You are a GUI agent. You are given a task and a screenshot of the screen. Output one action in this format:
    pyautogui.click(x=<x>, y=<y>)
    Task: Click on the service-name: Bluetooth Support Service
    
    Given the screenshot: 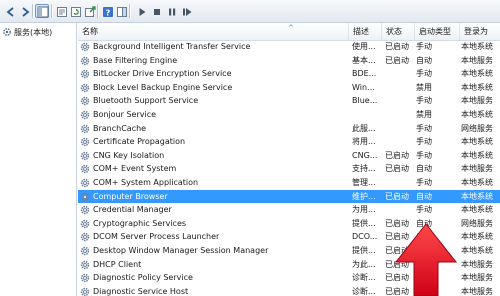 What is the action you would take?
    pyautogui.click(x=146, y=101)
    